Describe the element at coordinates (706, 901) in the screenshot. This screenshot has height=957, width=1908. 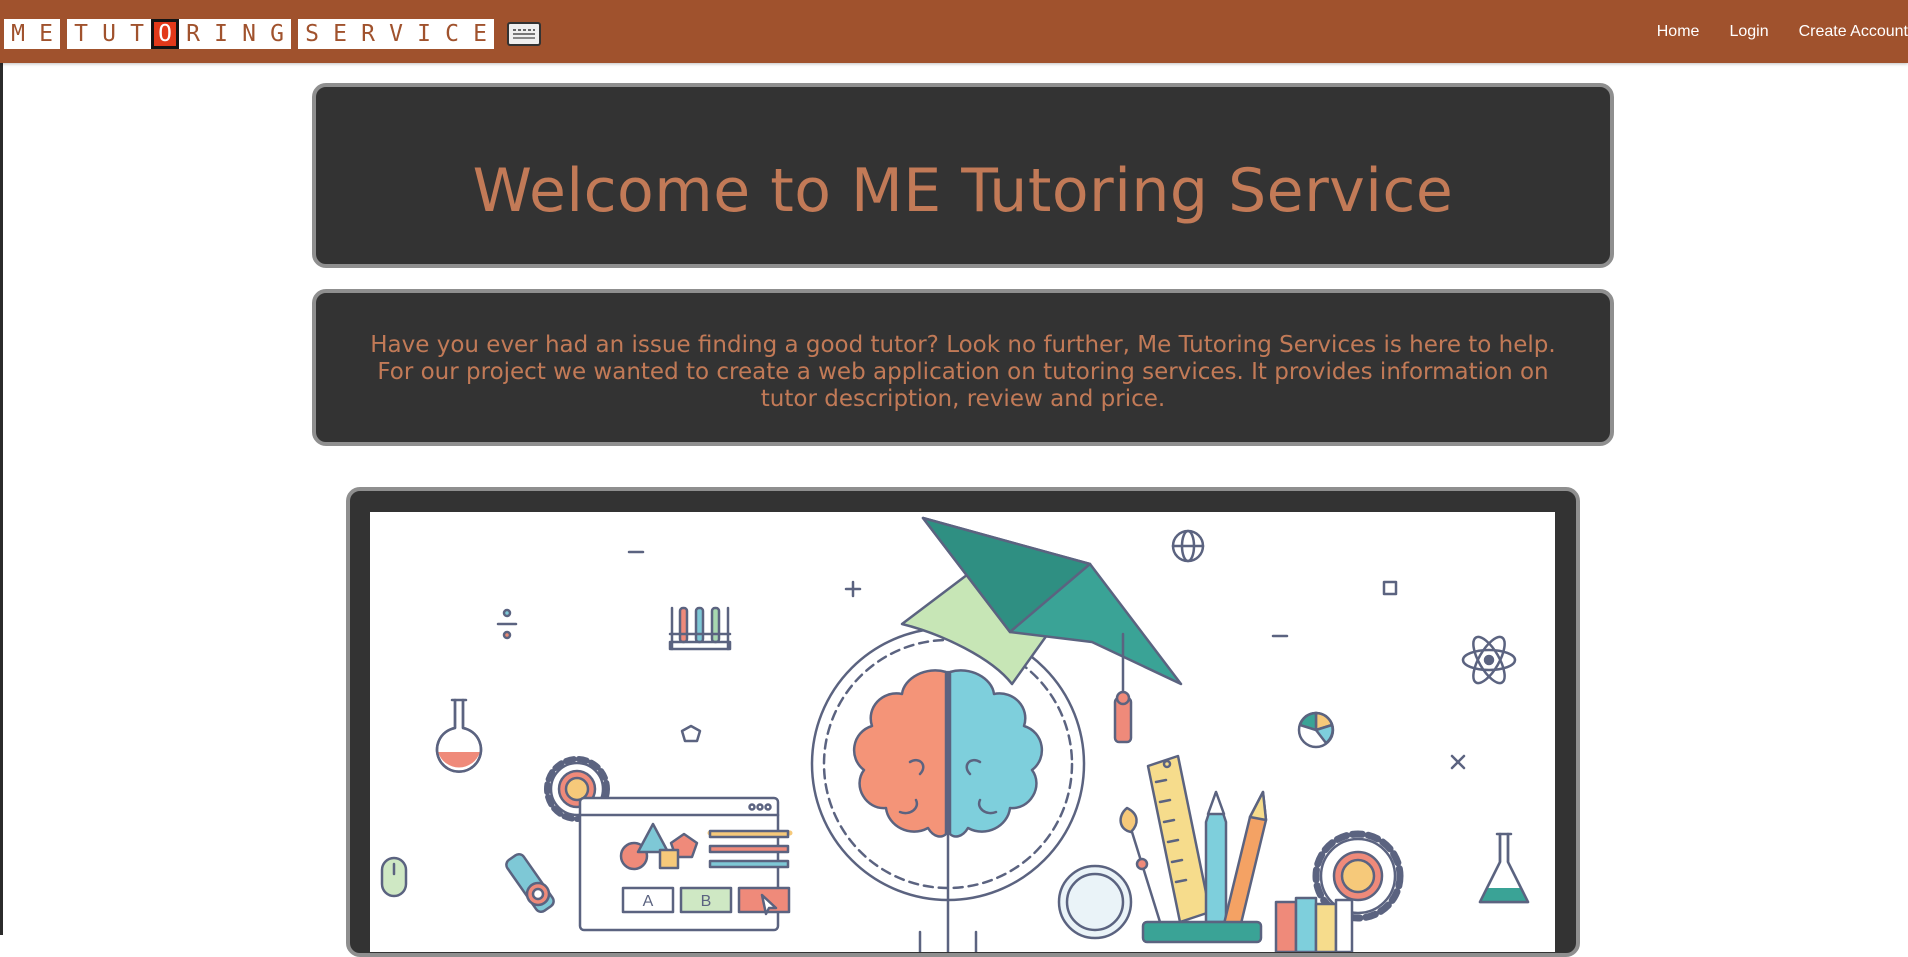
I see `tile-b-label: B` at that location.